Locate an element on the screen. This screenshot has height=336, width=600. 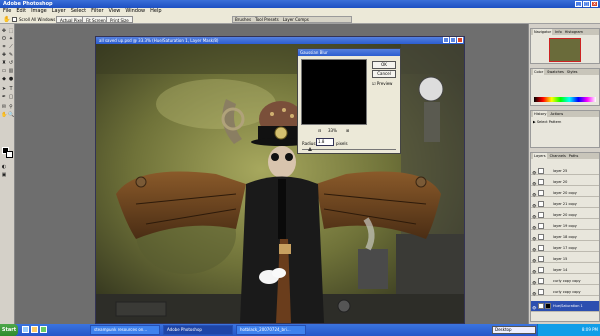
menu-window: Window is located at coordinates (135, 11).